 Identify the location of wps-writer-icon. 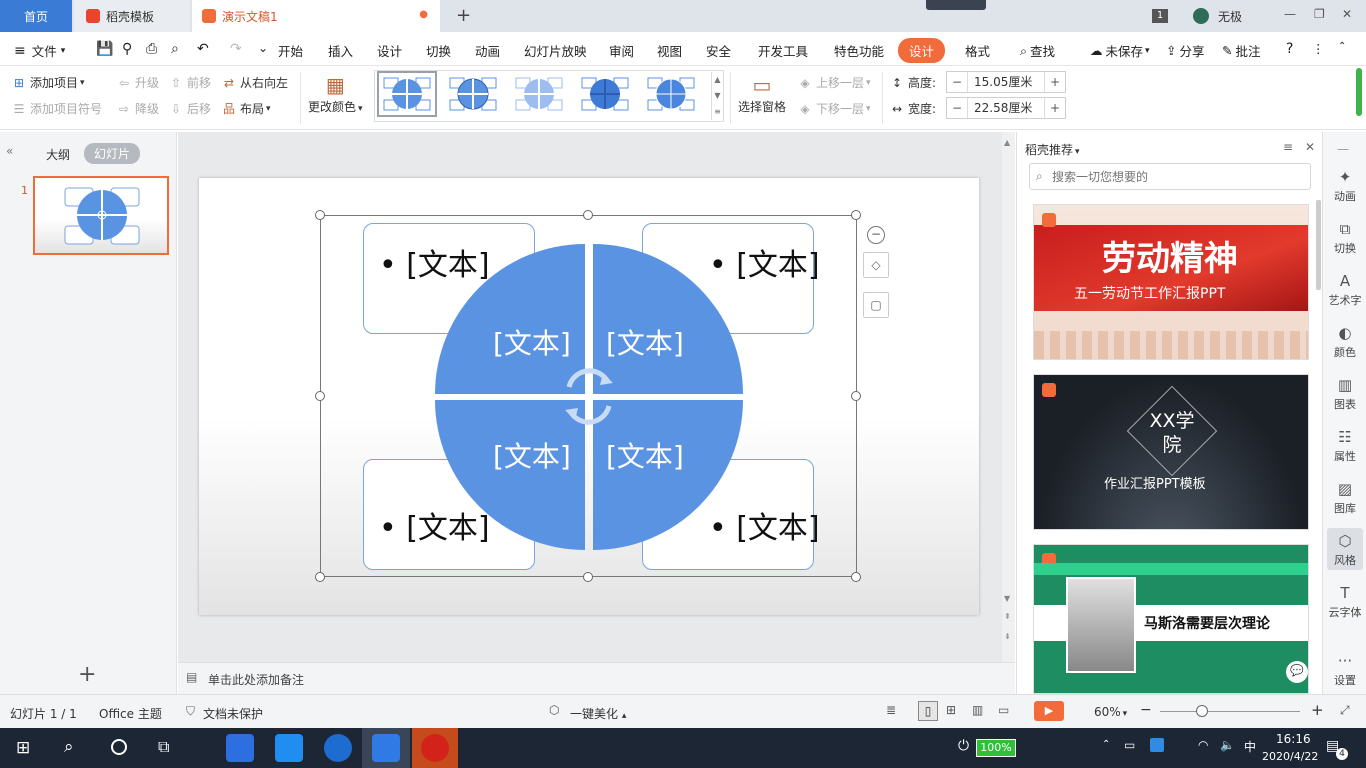
(386, 748).